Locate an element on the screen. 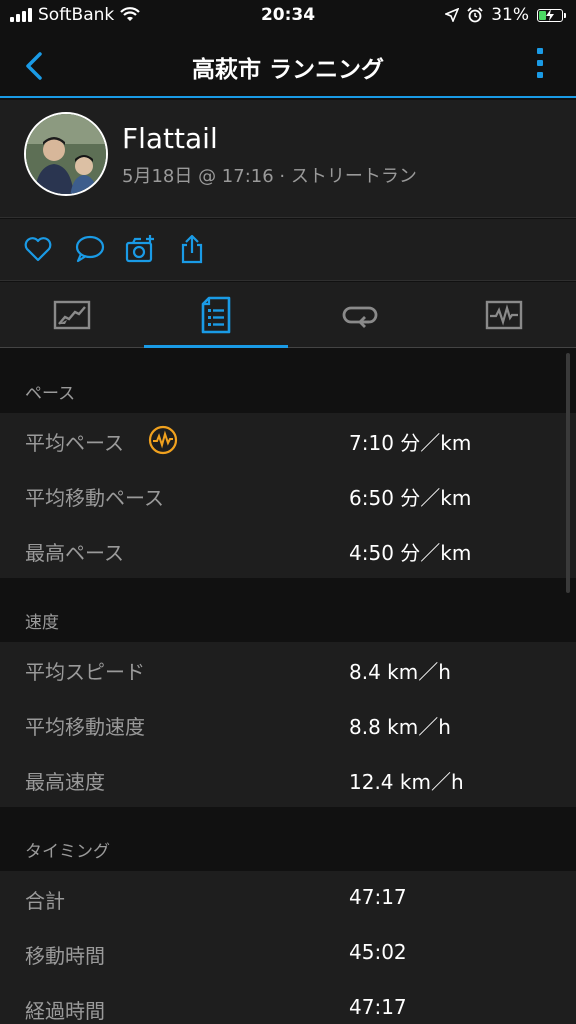  stat-value: 45:02 is located at coordinates (378, 952).